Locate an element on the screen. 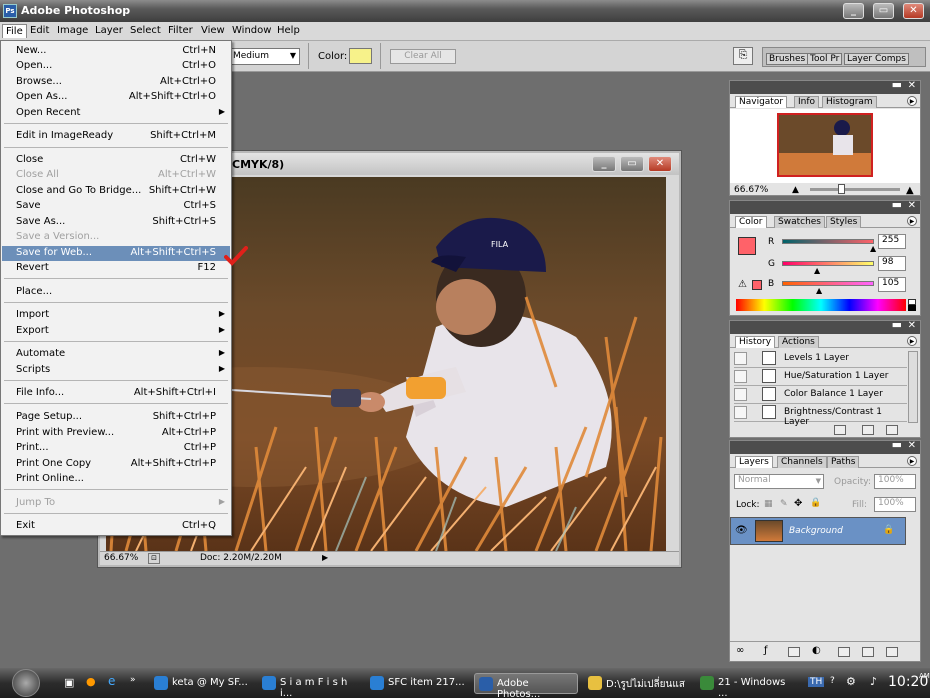 This screenshot has width=930, height=698. green-slider is located at coordinates (828, 263).